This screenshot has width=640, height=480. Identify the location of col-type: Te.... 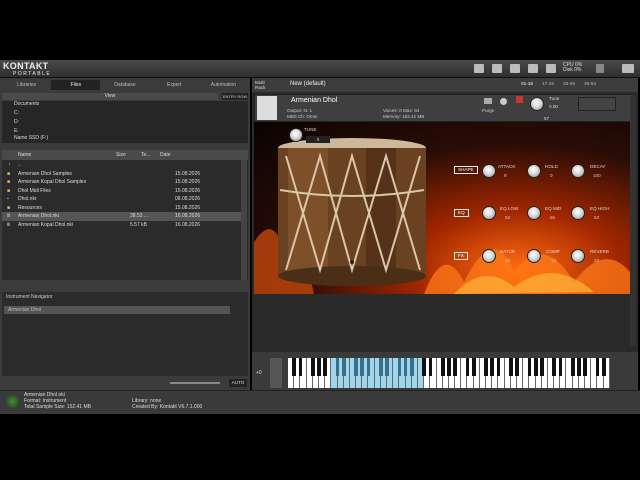
(150, 155).